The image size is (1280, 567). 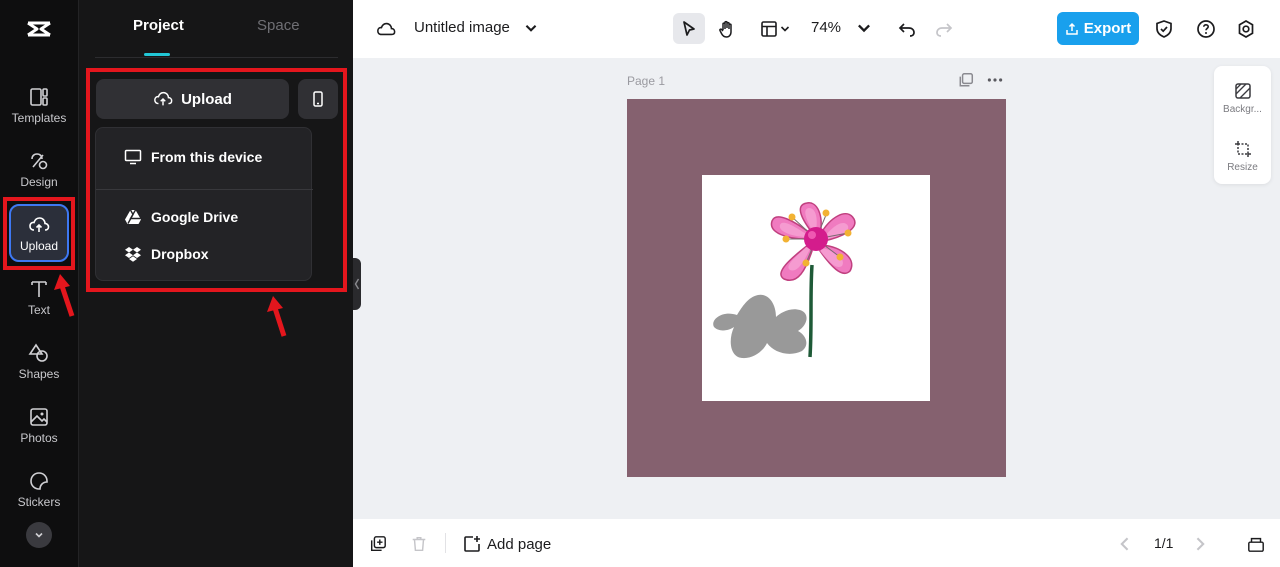 What do you see at coordinates (39, 181) in the screenshot?
I see `rail-item-label: Design` at bounding box center [39, 181].